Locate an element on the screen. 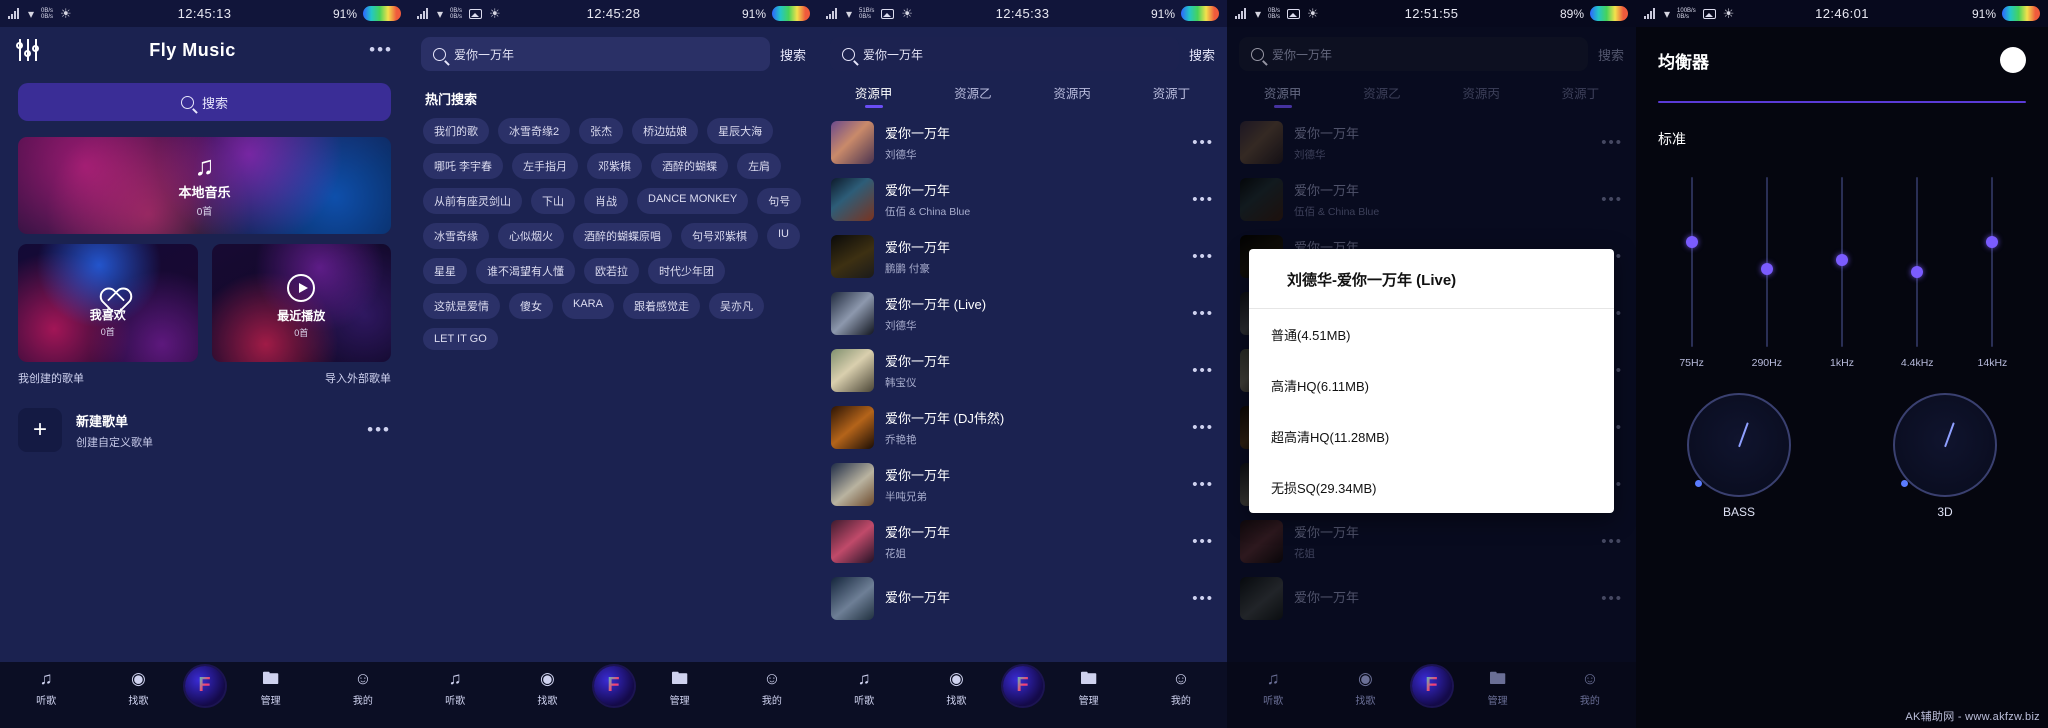  hot-search-tag: 傻女 is located at coordinates (531, 306).